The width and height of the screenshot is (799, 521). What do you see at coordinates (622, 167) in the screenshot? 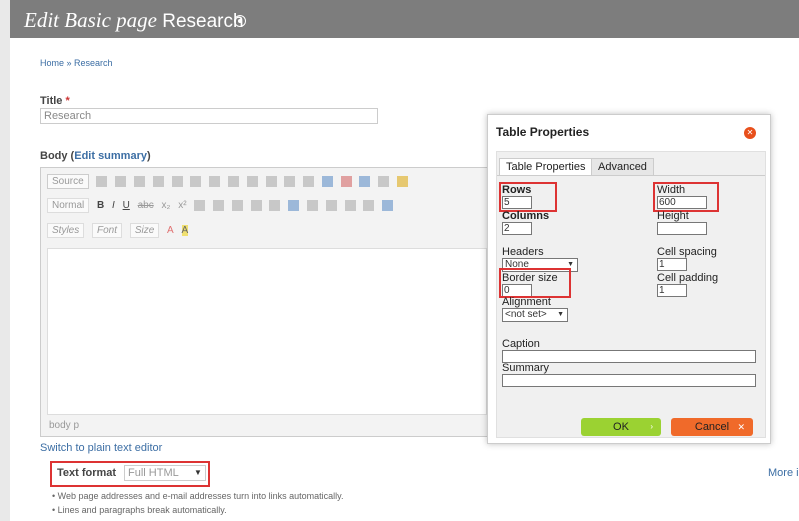
I see `tab-advanced: Advanced` at bounding box center [622, 167].